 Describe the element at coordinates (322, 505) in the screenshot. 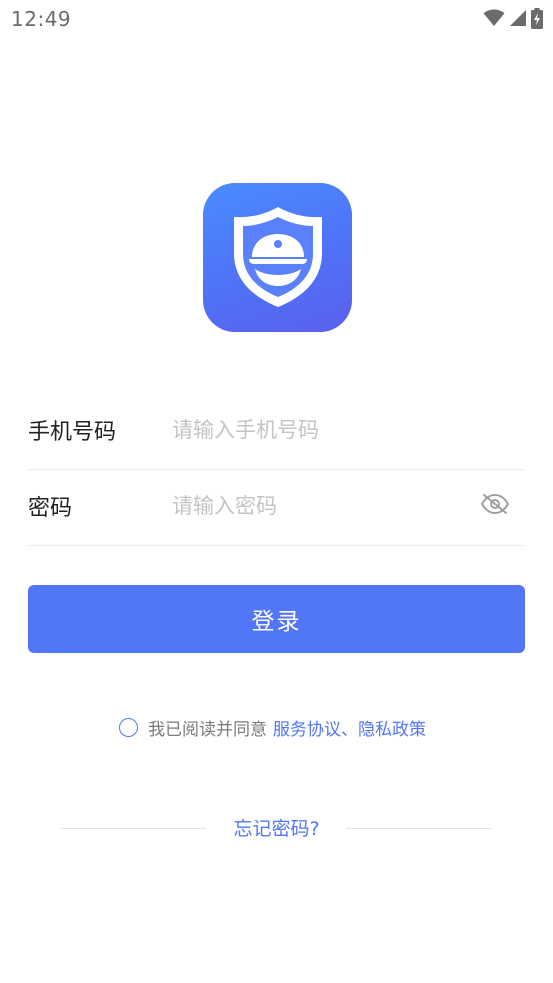

I see `password-input` at that location.